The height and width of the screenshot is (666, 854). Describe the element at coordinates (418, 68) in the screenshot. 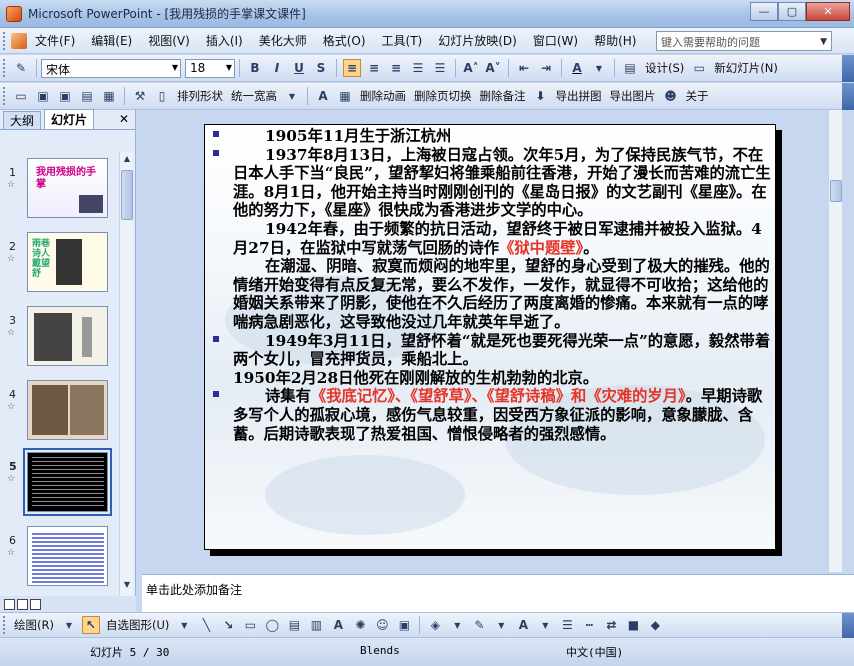

I see `numbered-list-icon: ☰` at that location.